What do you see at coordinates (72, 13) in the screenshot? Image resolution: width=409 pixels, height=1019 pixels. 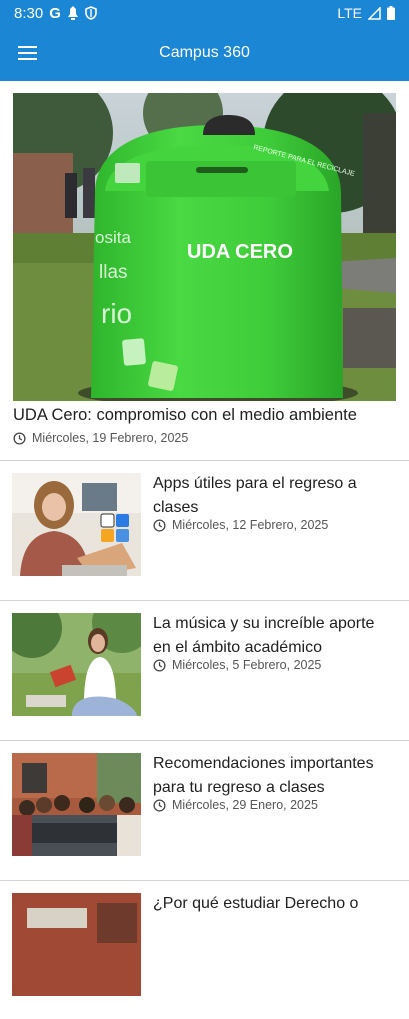 I see `notification-icon` at bounding box center [72, 13].